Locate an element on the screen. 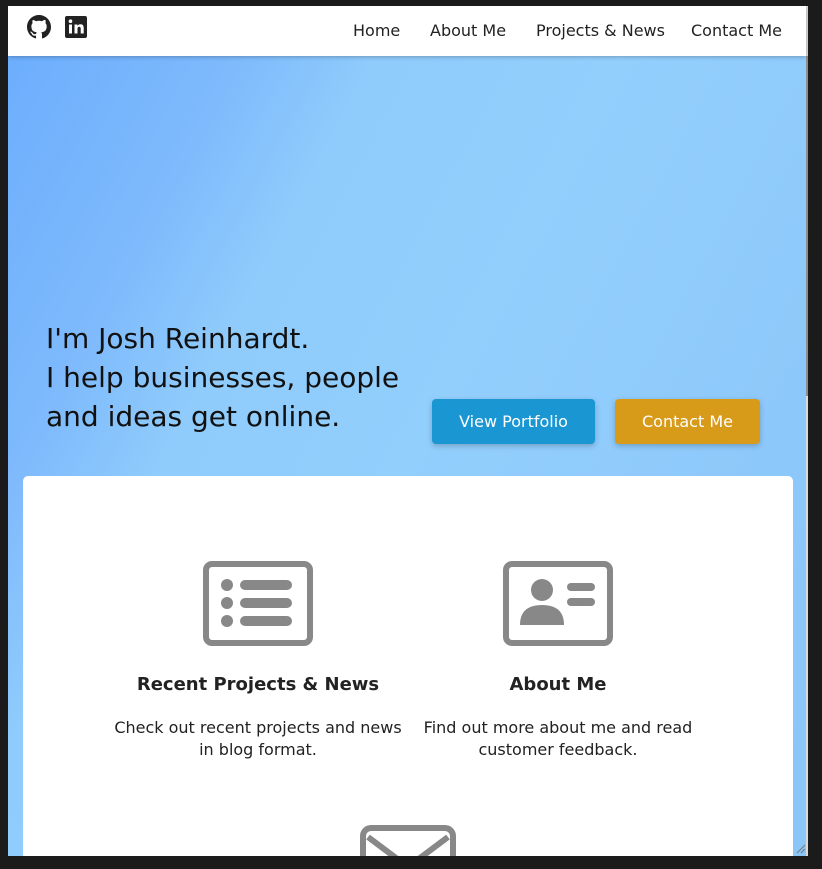 The image size is (822, 869). nav-projects-news: Projects & News is located at coordinates (600, 30).